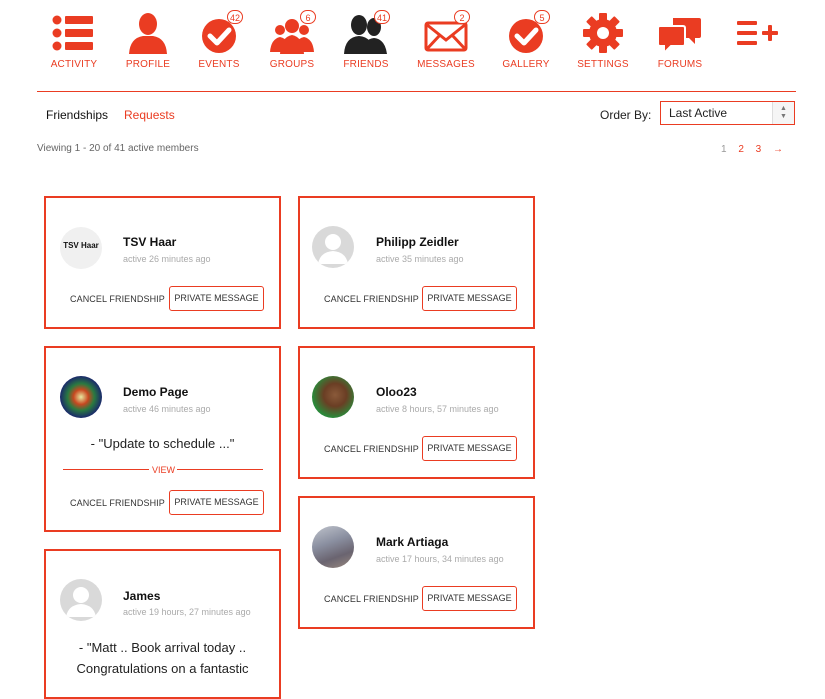  Describe the element at coordinates (292, 64) in the screenshot. I see `nav-groups-label: GROUPS` at that location.